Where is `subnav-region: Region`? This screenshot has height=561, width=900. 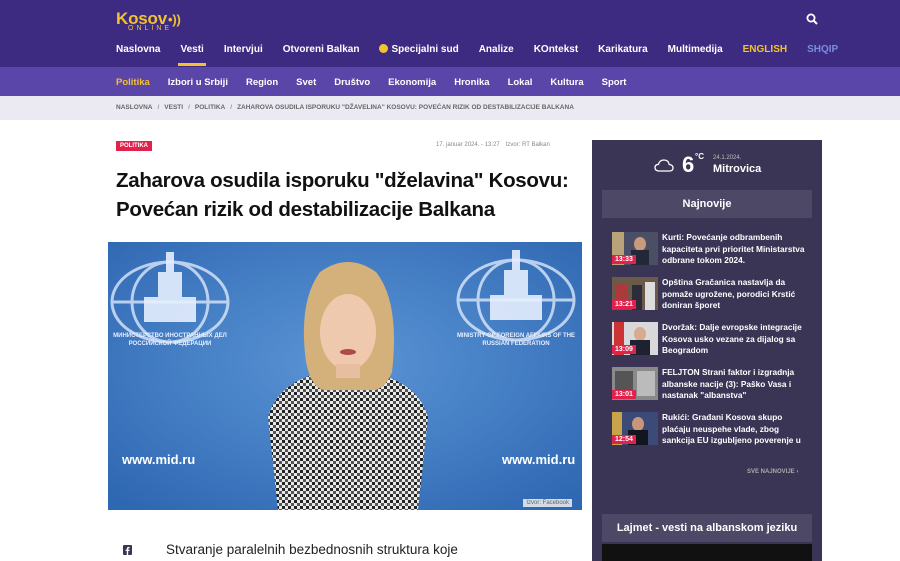
subnav-region: Region is located at coordinates (262, 82).